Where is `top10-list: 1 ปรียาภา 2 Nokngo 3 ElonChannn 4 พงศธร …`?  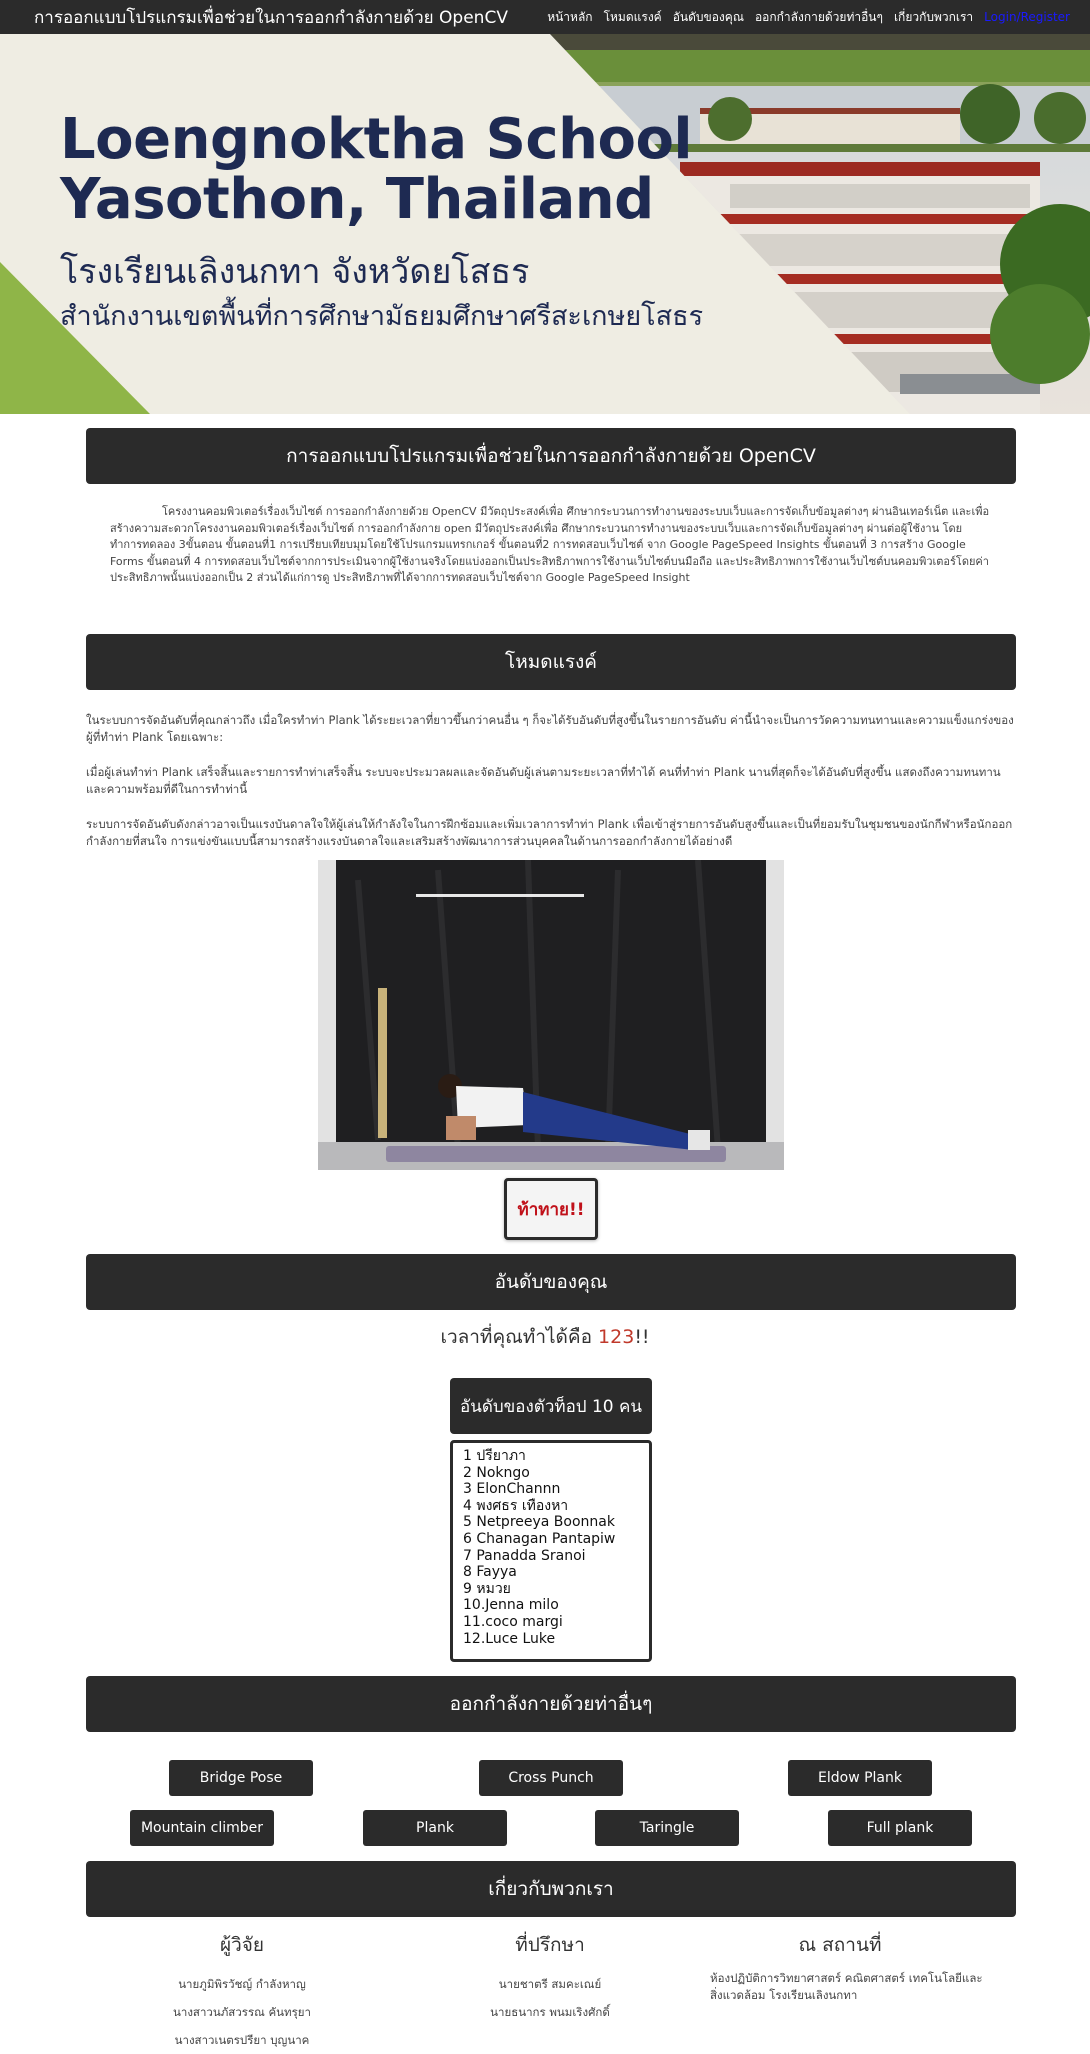
top10-list: 1 ปรียาภา 2 Nokngo 3 ElonChannn 4 พงศธร … is located at coordinates (551, 1551).